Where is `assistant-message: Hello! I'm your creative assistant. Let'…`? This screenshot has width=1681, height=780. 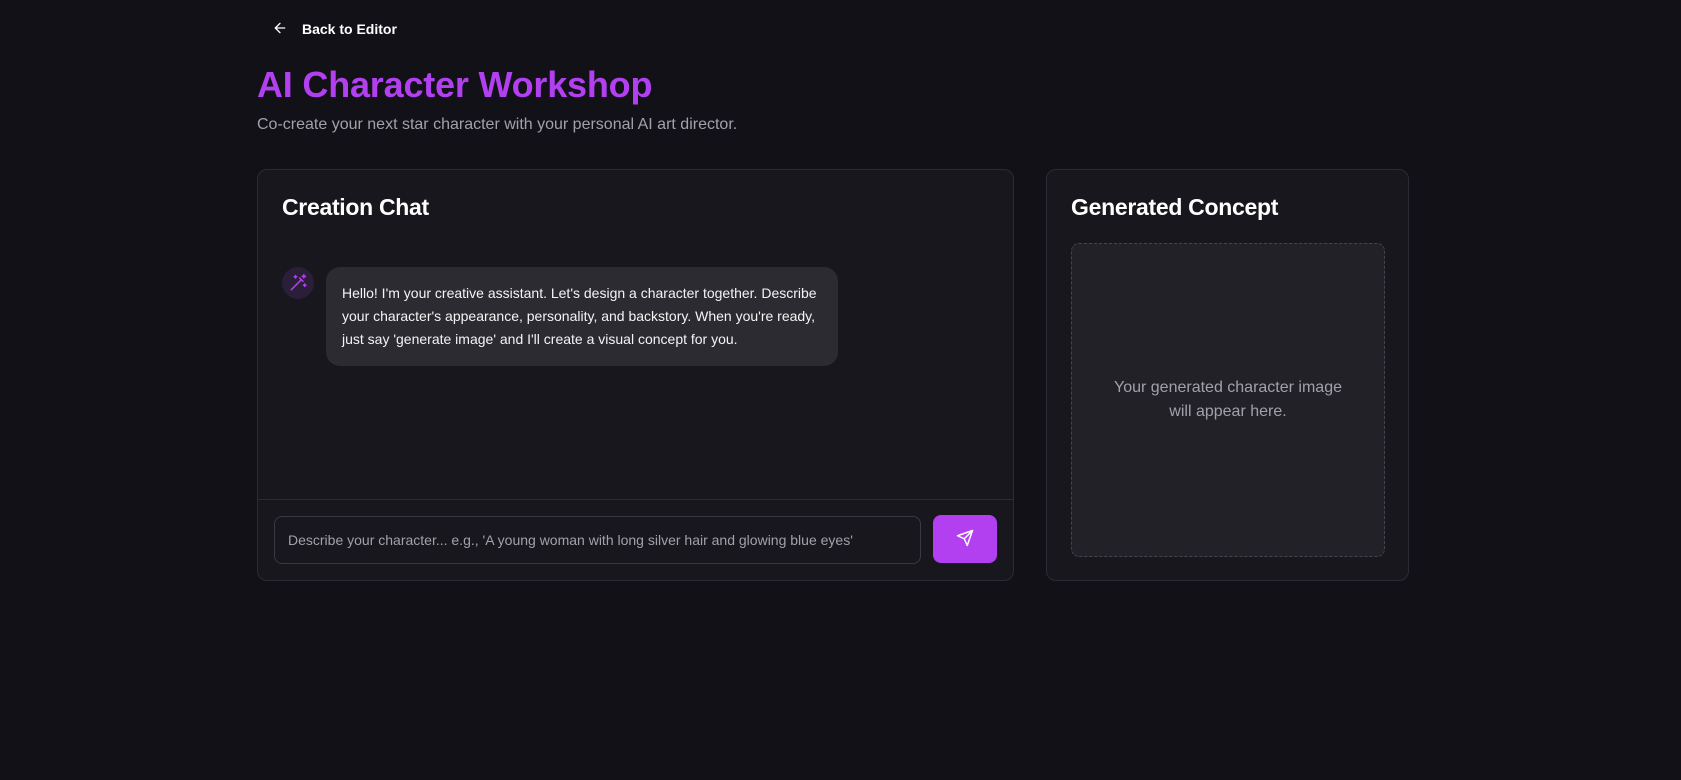
assistant-message: Hello! I'm your creative assistant. Let'… is located at coordinates (582, 316).